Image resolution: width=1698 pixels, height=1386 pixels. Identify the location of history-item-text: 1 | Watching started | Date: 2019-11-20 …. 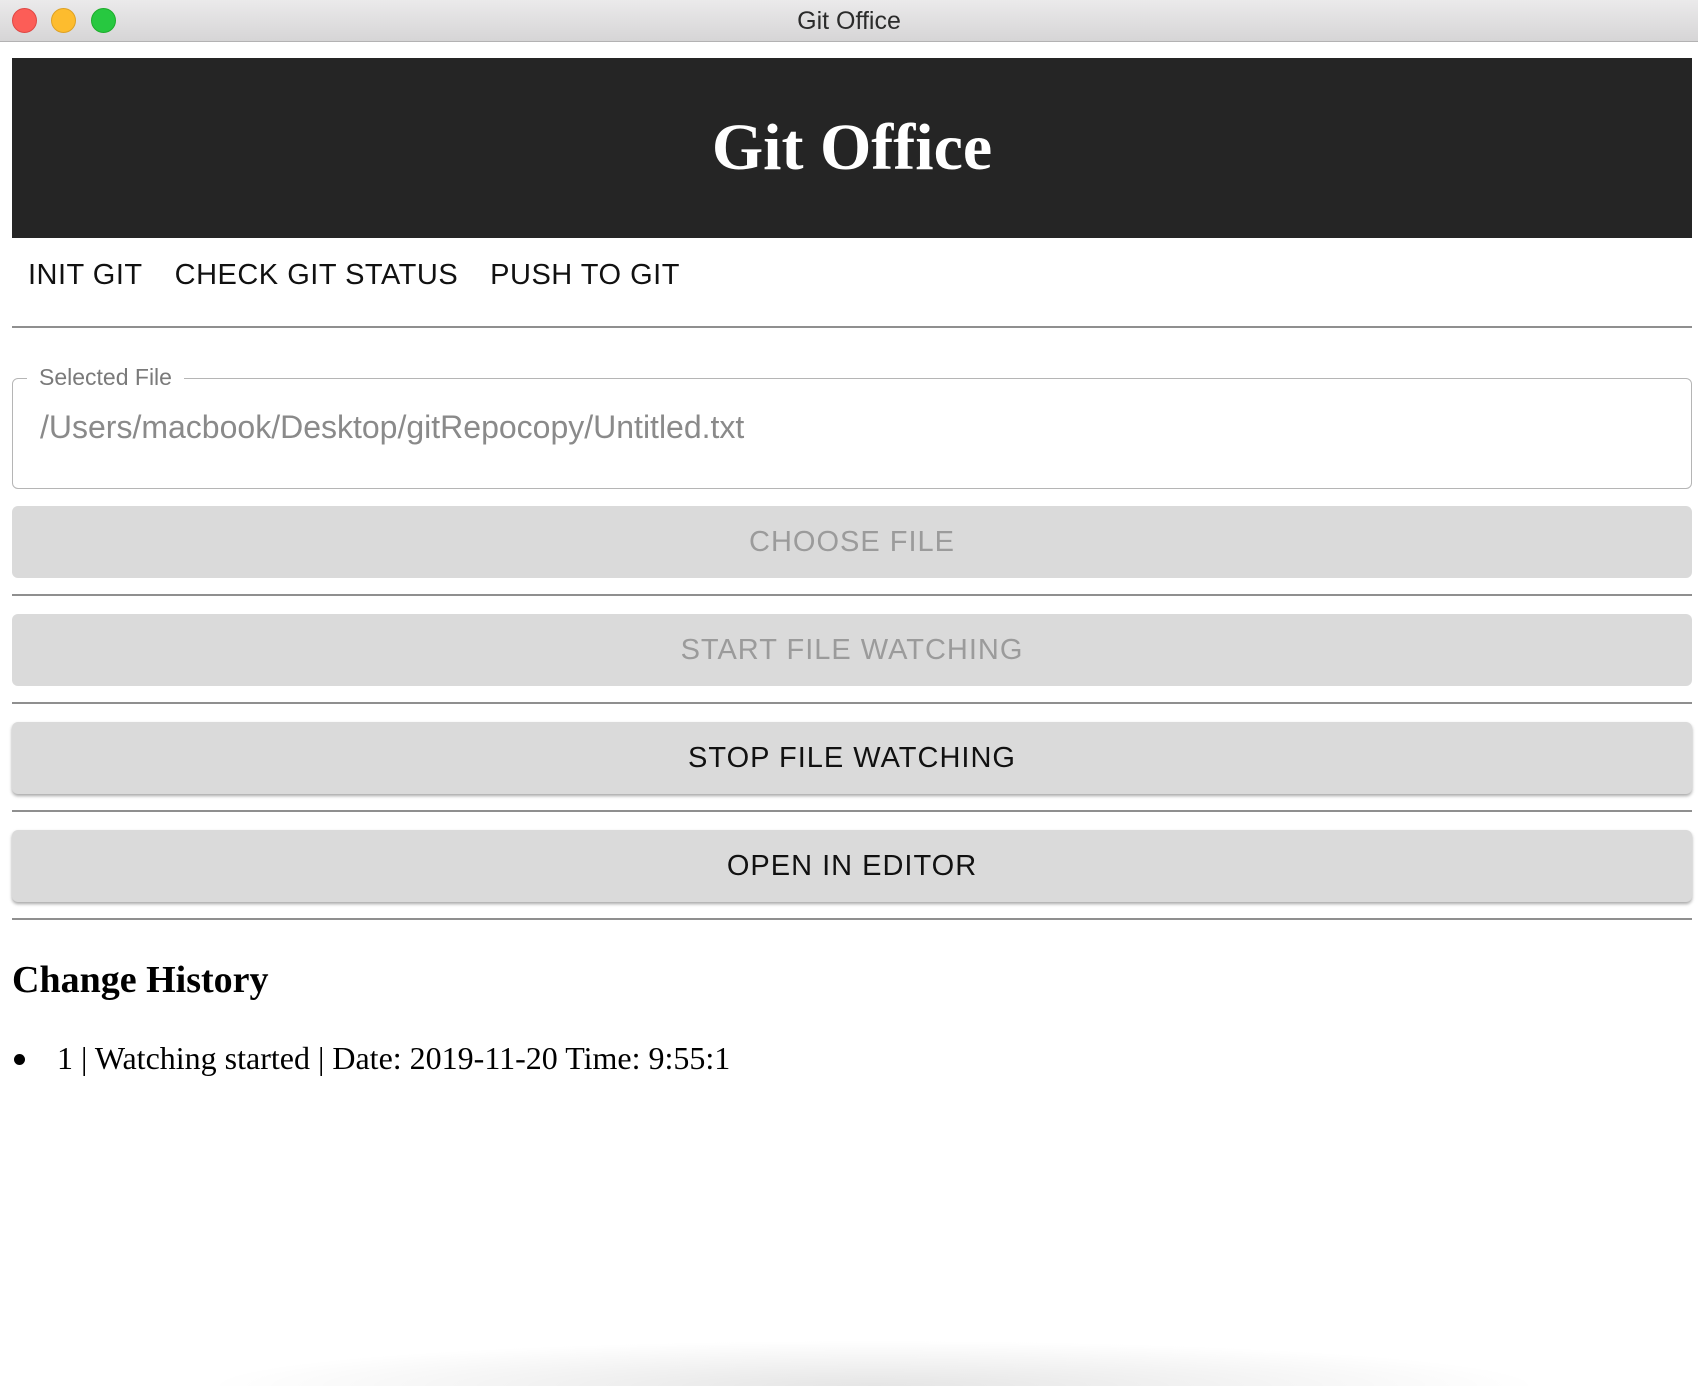
(394, 1058).